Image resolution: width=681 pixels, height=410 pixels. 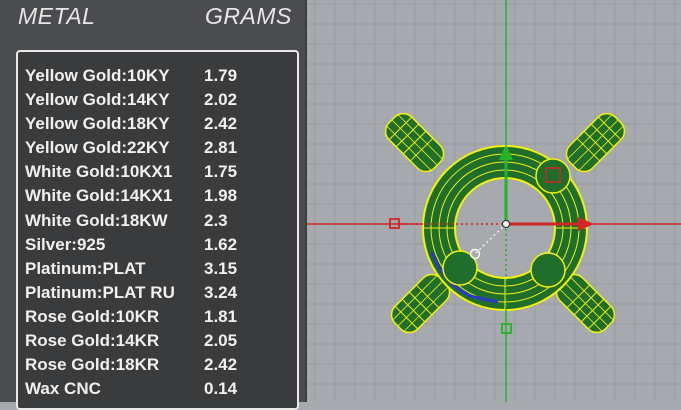 I want to click on metal-grams-value: 0.14, so click(x=221, y=389).